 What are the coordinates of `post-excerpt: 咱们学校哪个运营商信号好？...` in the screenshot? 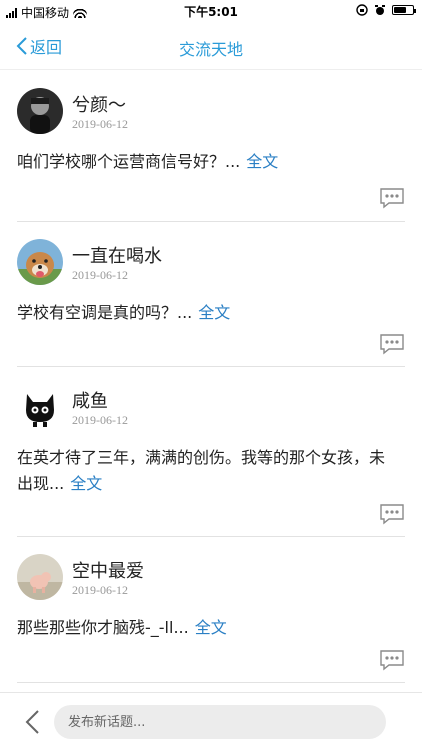 It's located at (129, 161).